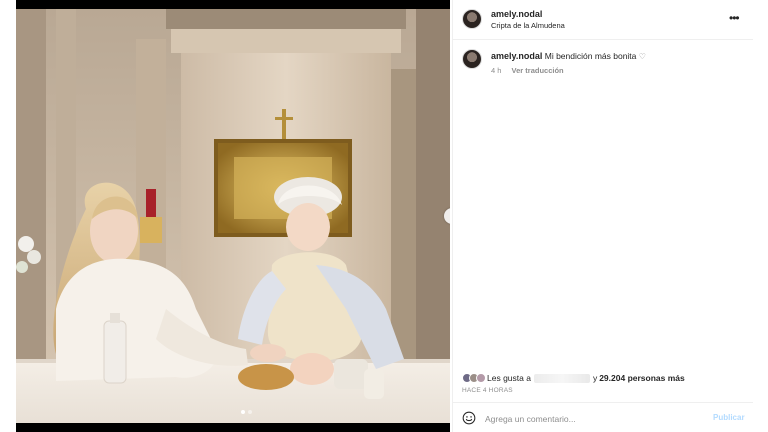 This screenshot has width=768, height=432. What do you see at coordinates (642, 56) in the screenshot?
I see `heart-icon: ♡` at bounding box center [642, 56].